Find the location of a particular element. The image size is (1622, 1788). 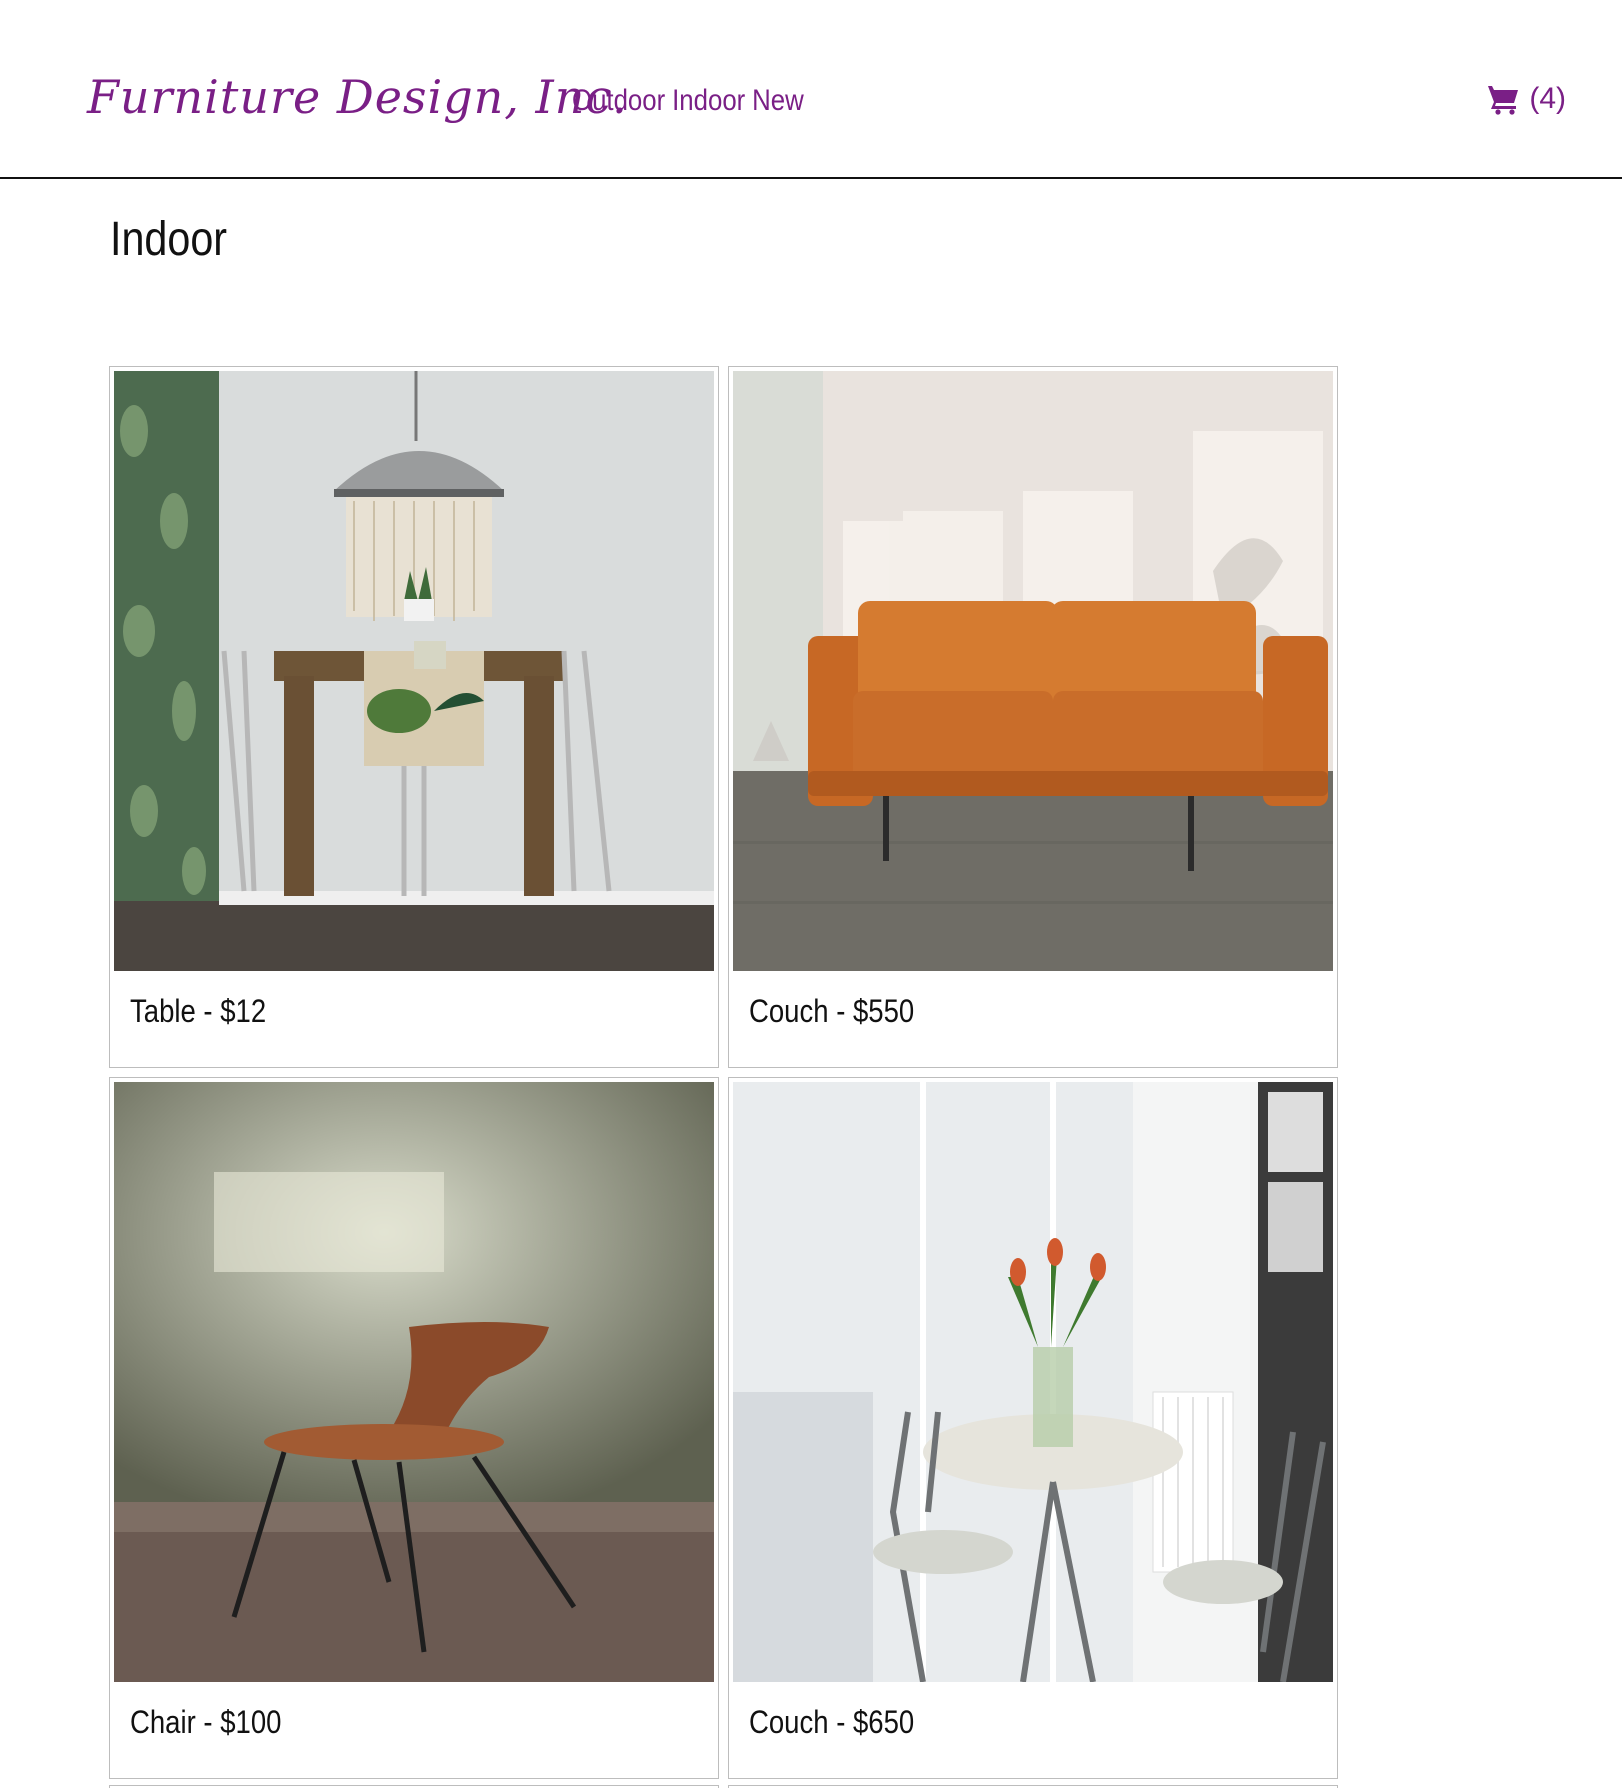

product-caption: Table - $12 is located at coordinates (198, 1011).